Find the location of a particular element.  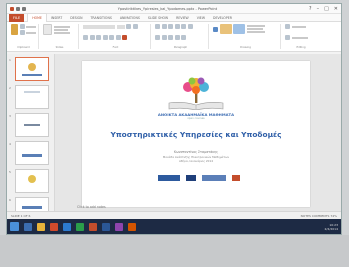

media-icon is located at coordinates (132, 226).